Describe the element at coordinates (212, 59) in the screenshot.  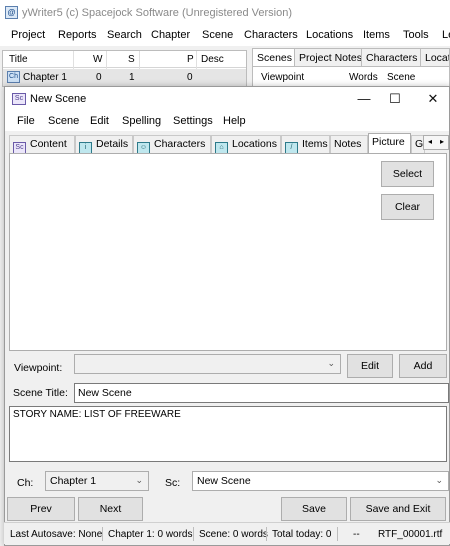
I see `col-desc: Desc` at that location.